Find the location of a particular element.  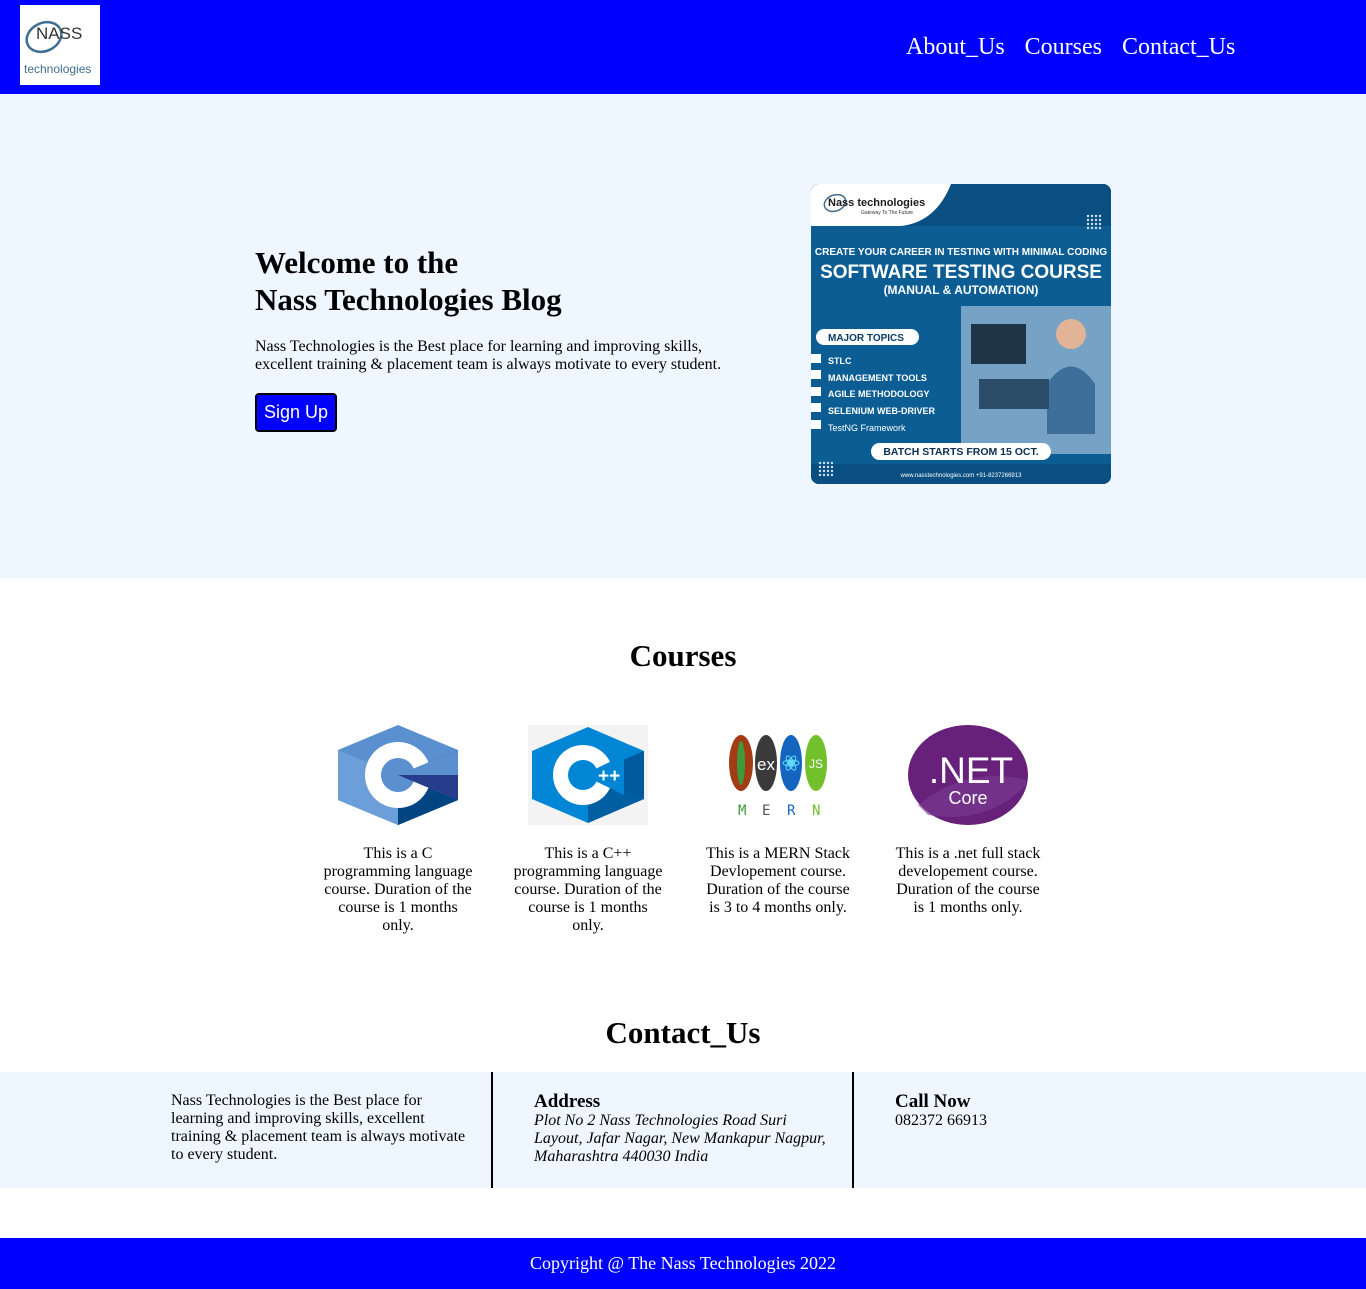

dotnet-core-icon: .NET Core is located at coordinates (968, 775).